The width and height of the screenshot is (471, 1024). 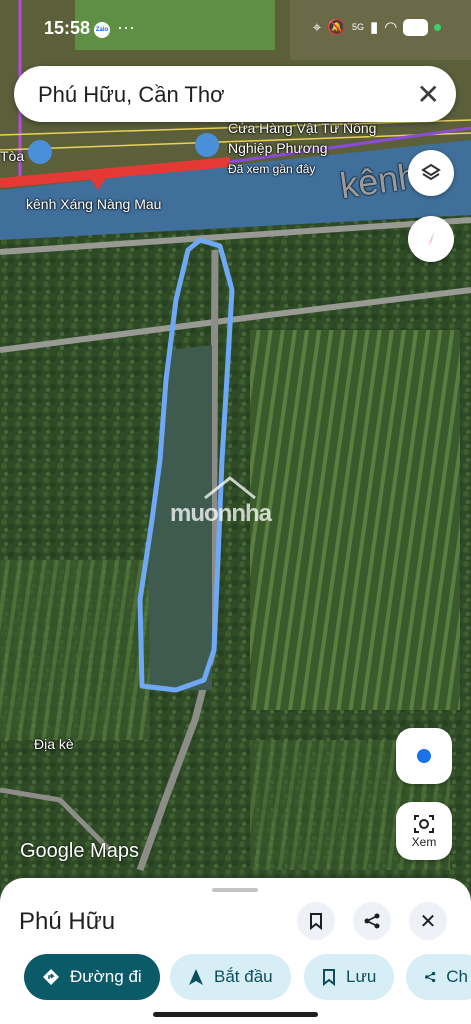 What do you see at coordinates (336, 27) in the screenshot?
I see `mute-icon: 🔕` at bounding box center [336, 27].